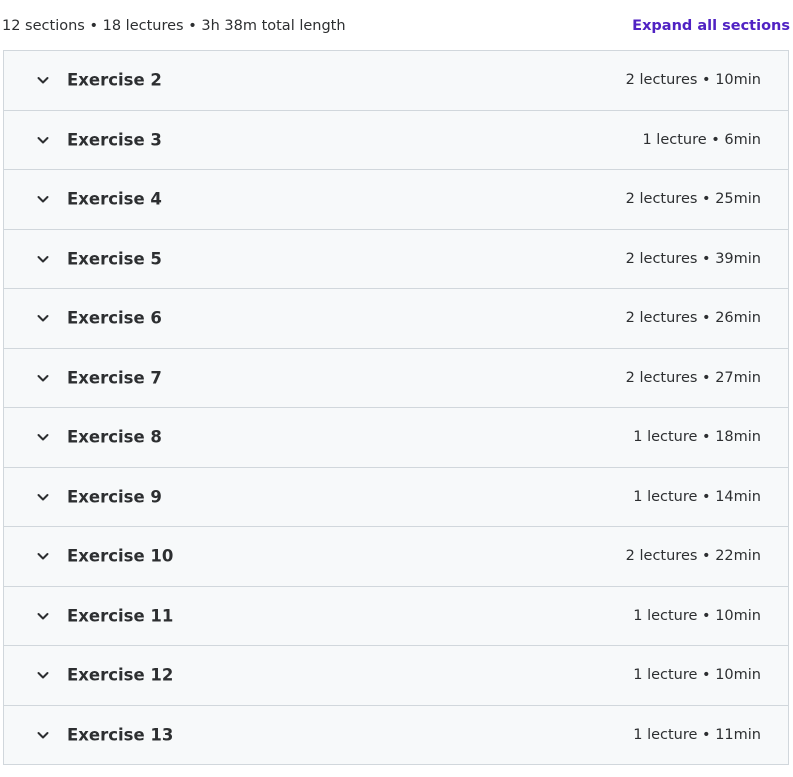  Describe the element at coordinates (396, 497) in the screenshot. I see `section-row: Exercise 9 1 lecture • 14min` at that location.